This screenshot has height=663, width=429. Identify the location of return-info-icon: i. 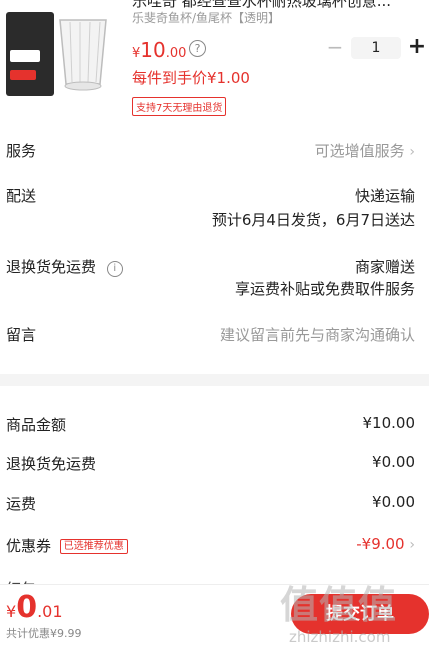
(114, 269).